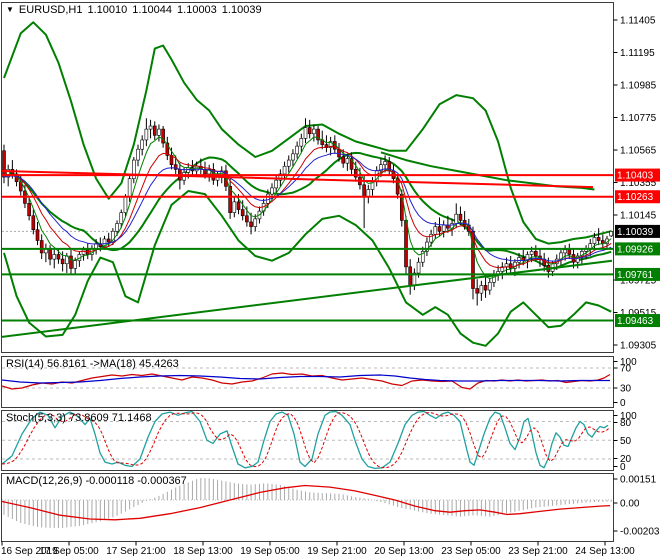  What do you see at coordinates (638, 21) in the screenshot?
I see `price-axis-label: 1.11405` at bounding box center [638, 21].